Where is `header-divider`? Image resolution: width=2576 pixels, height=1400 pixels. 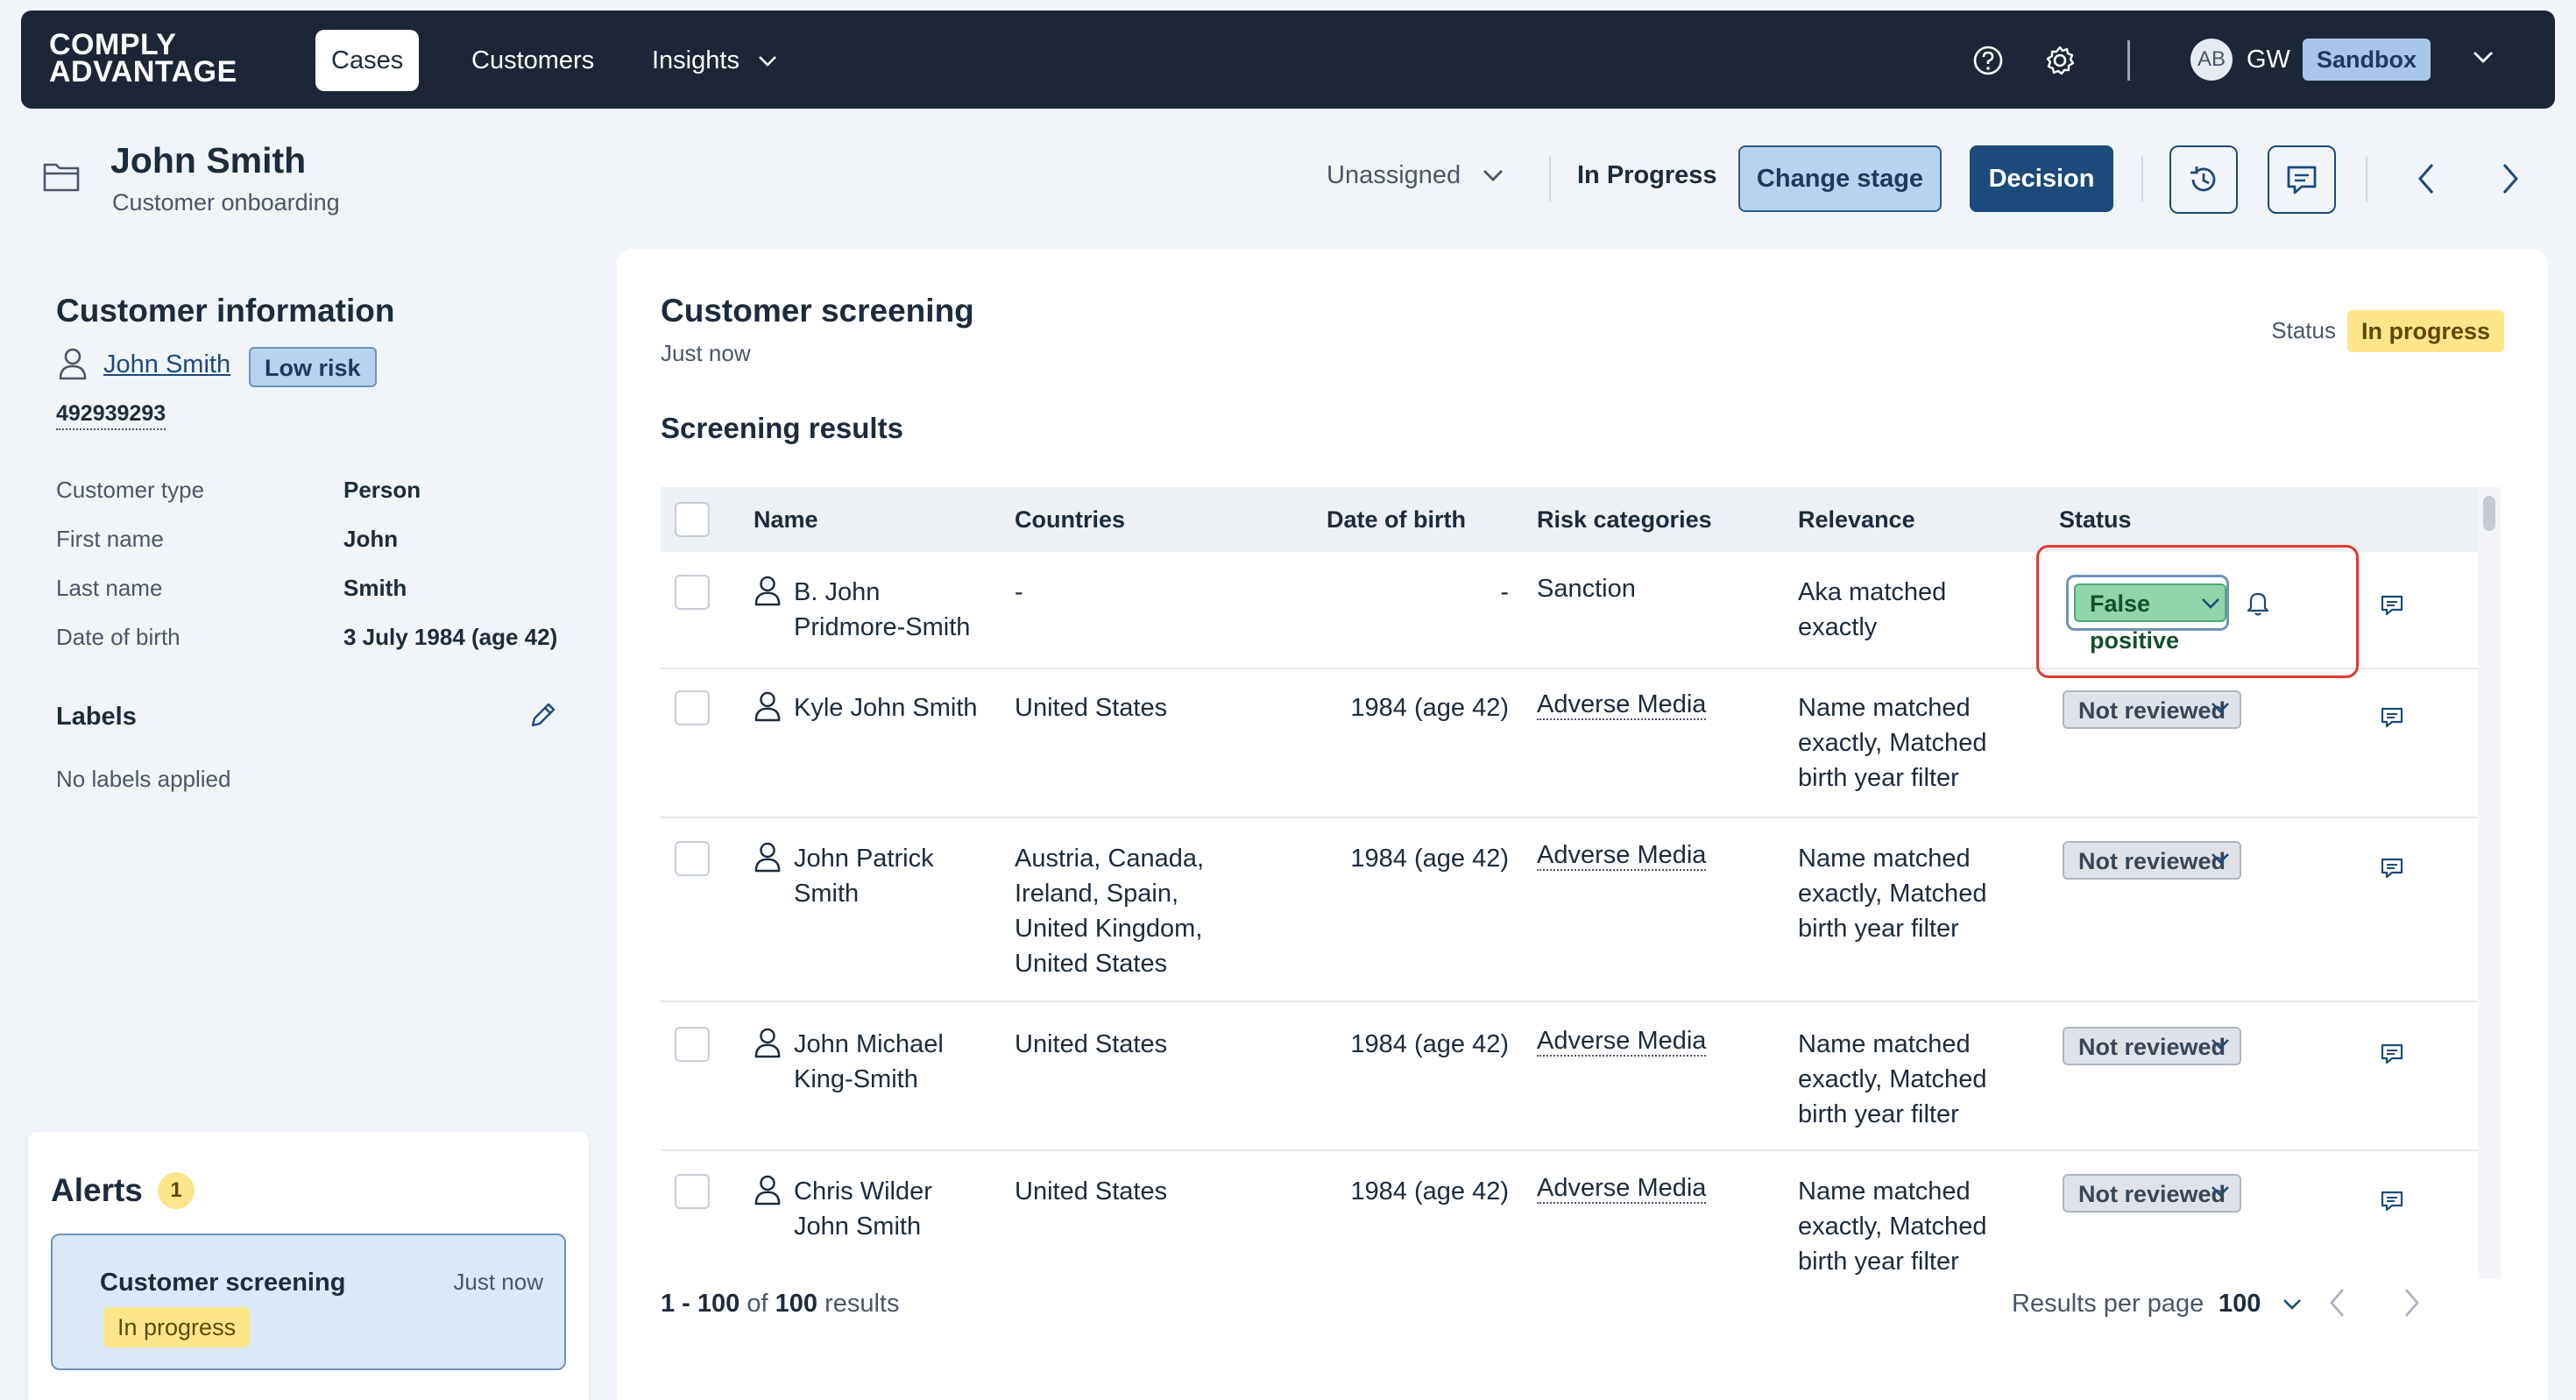
header-divider is located at coordinates (2142, 179).